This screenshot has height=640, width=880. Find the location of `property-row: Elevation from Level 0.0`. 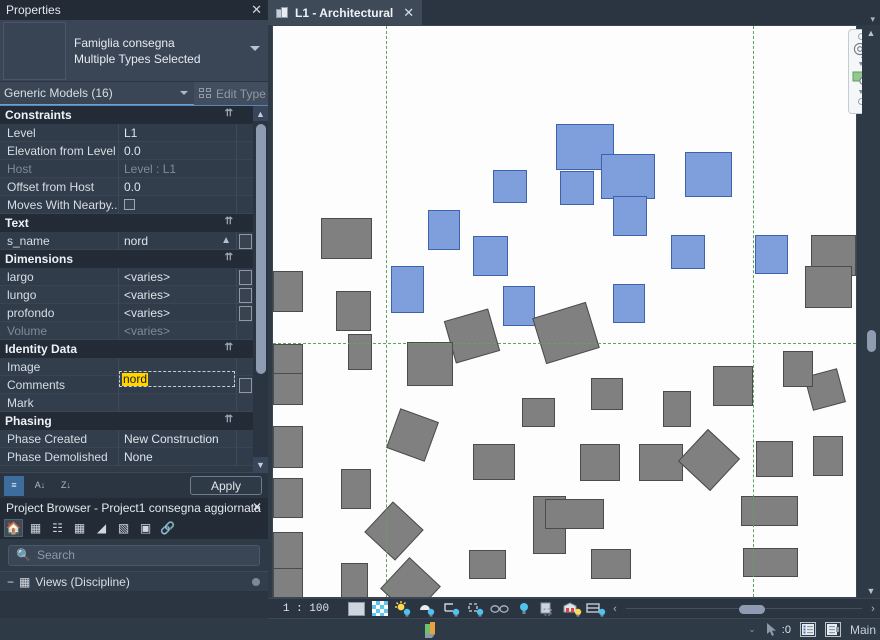

property-row: Elevation from Level 0.0 is located at coordinates (126, 150).